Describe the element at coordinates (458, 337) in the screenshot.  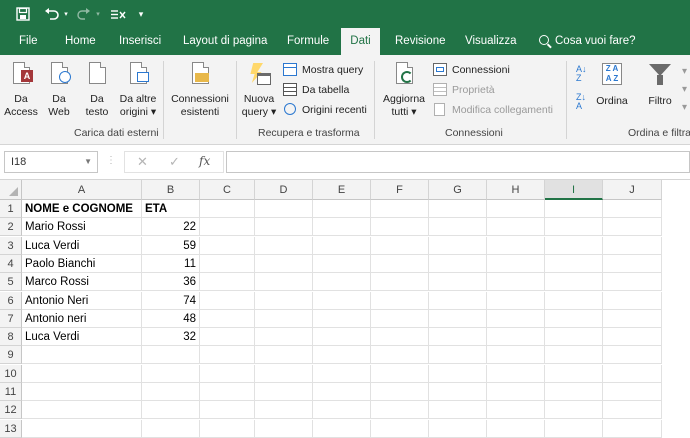
I see `cell-g8` at that location.